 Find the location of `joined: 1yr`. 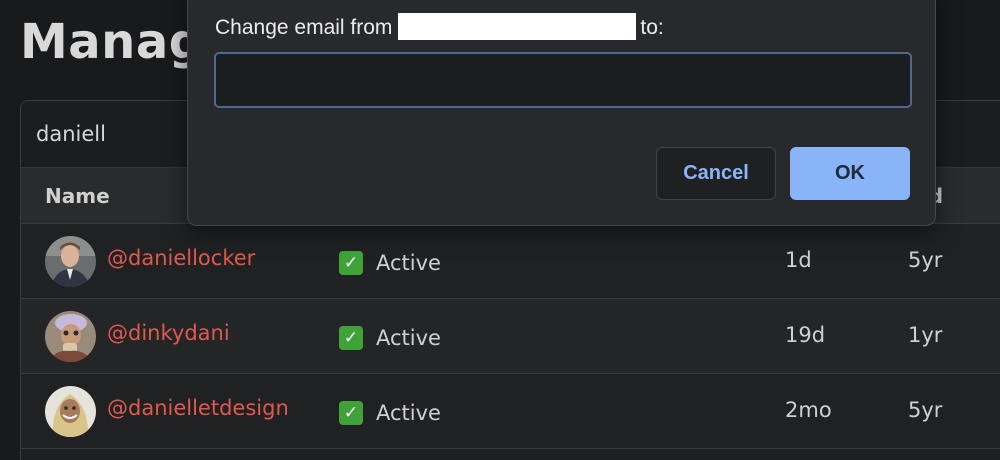

joined: 1yr is located at coordinates (925, 335).